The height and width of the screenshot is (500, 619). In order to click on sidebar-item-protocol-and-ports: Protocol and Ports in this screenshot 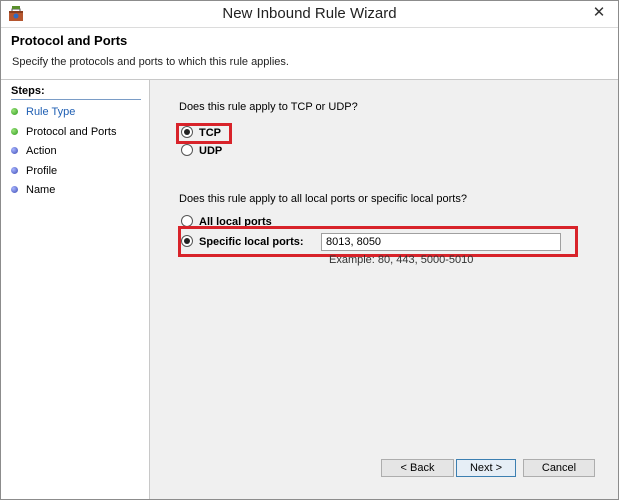, I will do `click(64, 132)`.